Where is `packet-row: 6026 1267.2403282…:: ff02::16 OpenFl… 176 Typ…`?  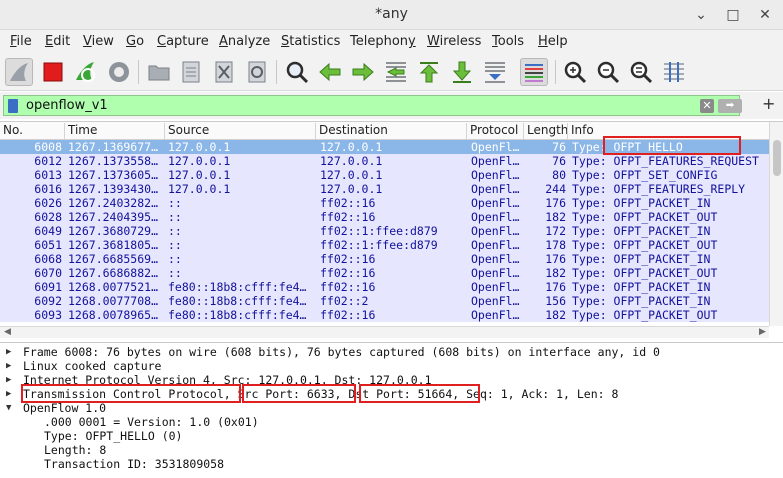
packet-row: 6026 1267.2403282…:: ff02::16 OpenFl… 176 Typ… is located at coordinates (384, 203).